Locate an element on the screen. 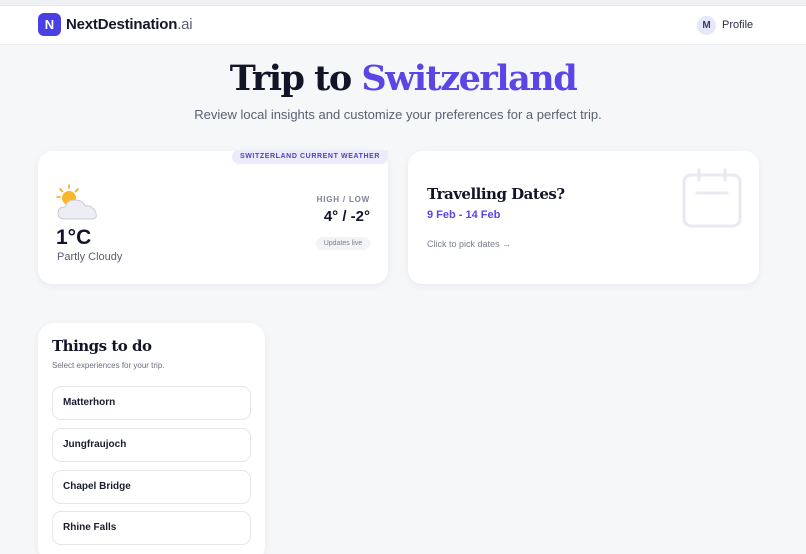  brand-name-main: NextDestination is located at coordinates (122, 24).